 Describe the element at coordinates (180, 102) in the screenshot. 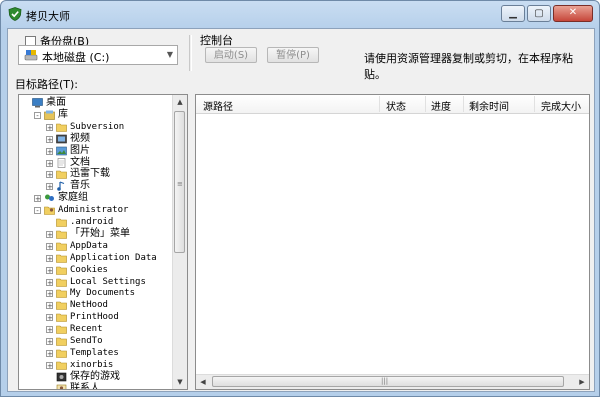

I see `scroll-up-icon: ▲` at that location.